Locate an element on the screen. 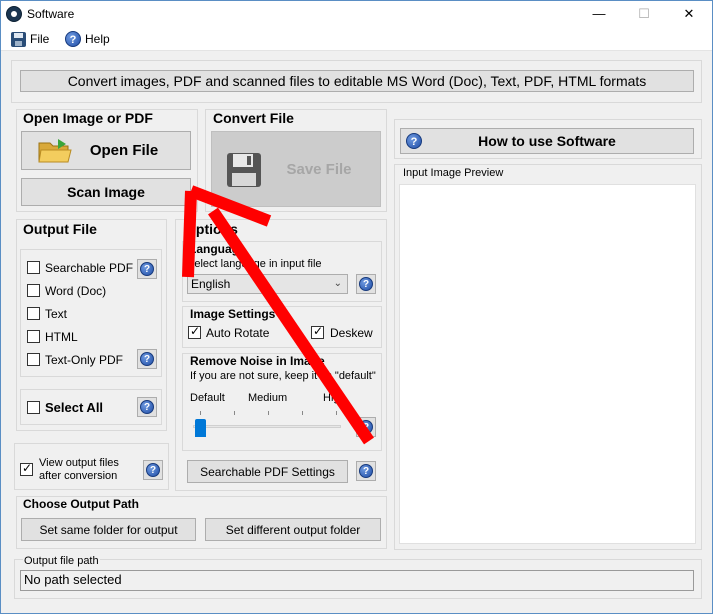  arrow-head-right is located at coordinates (230, 206).